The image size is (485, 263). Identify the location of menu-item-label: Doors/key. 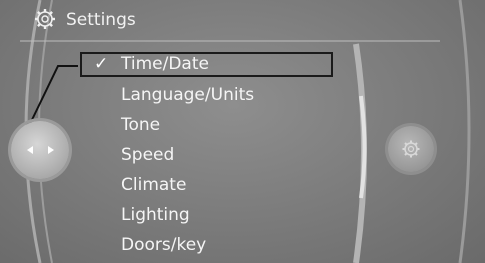
(164, 245).